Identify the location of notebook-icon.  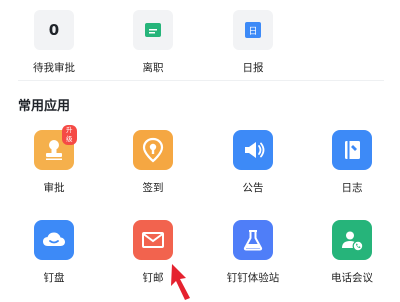
(352, 150).